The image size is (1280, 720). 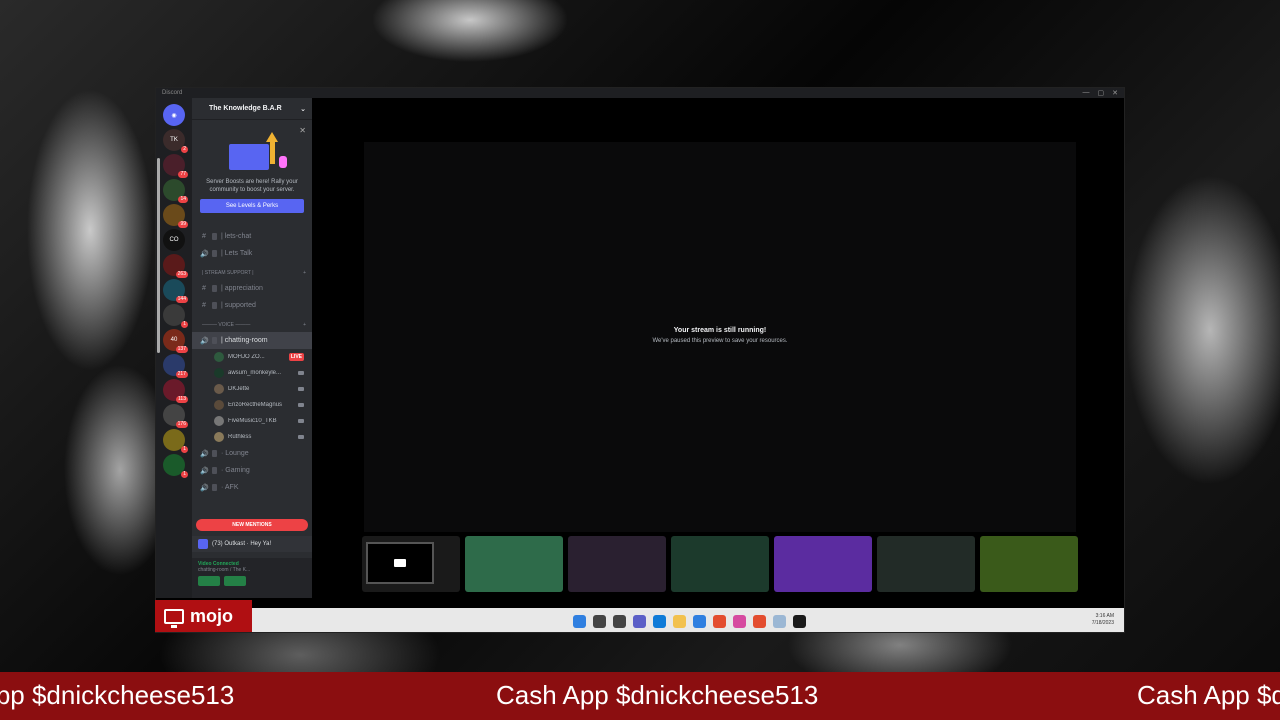 I want to click on mention-badge: 77, so click(x=183, y=174).